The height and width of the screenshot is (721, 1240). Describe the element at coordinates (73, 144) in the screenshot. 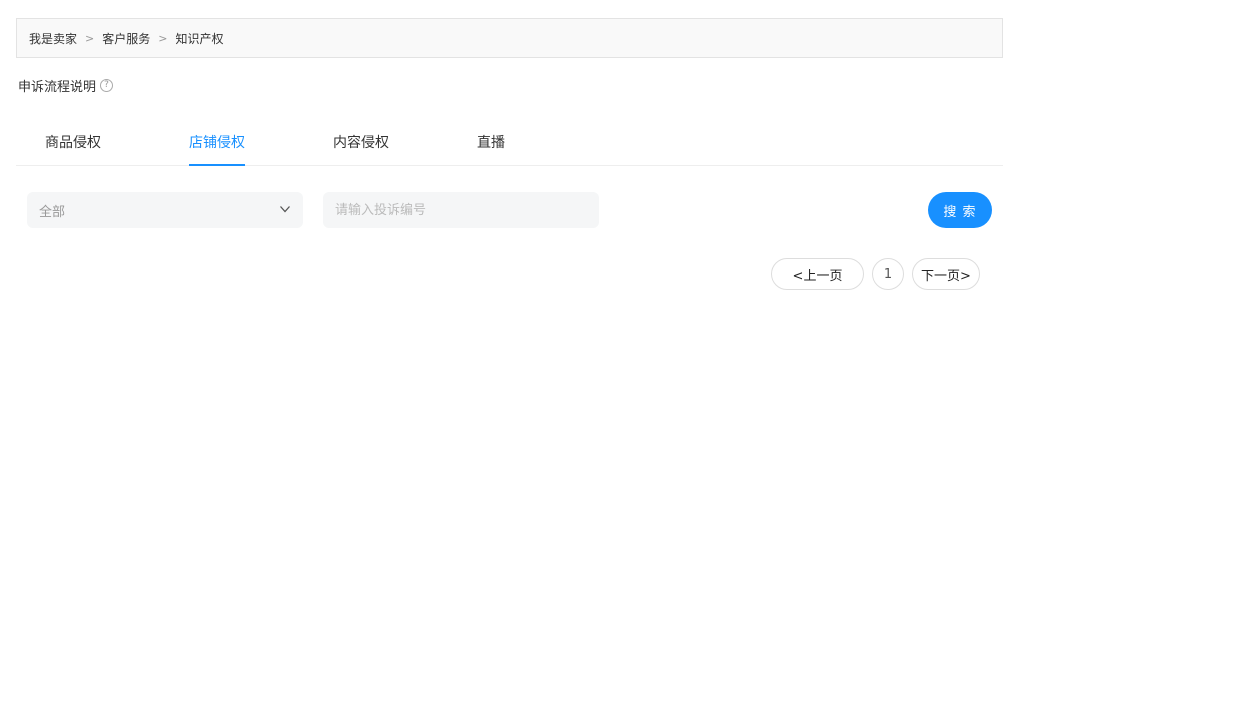

I see `tab-product-infringement: 商品侵权` at that location.